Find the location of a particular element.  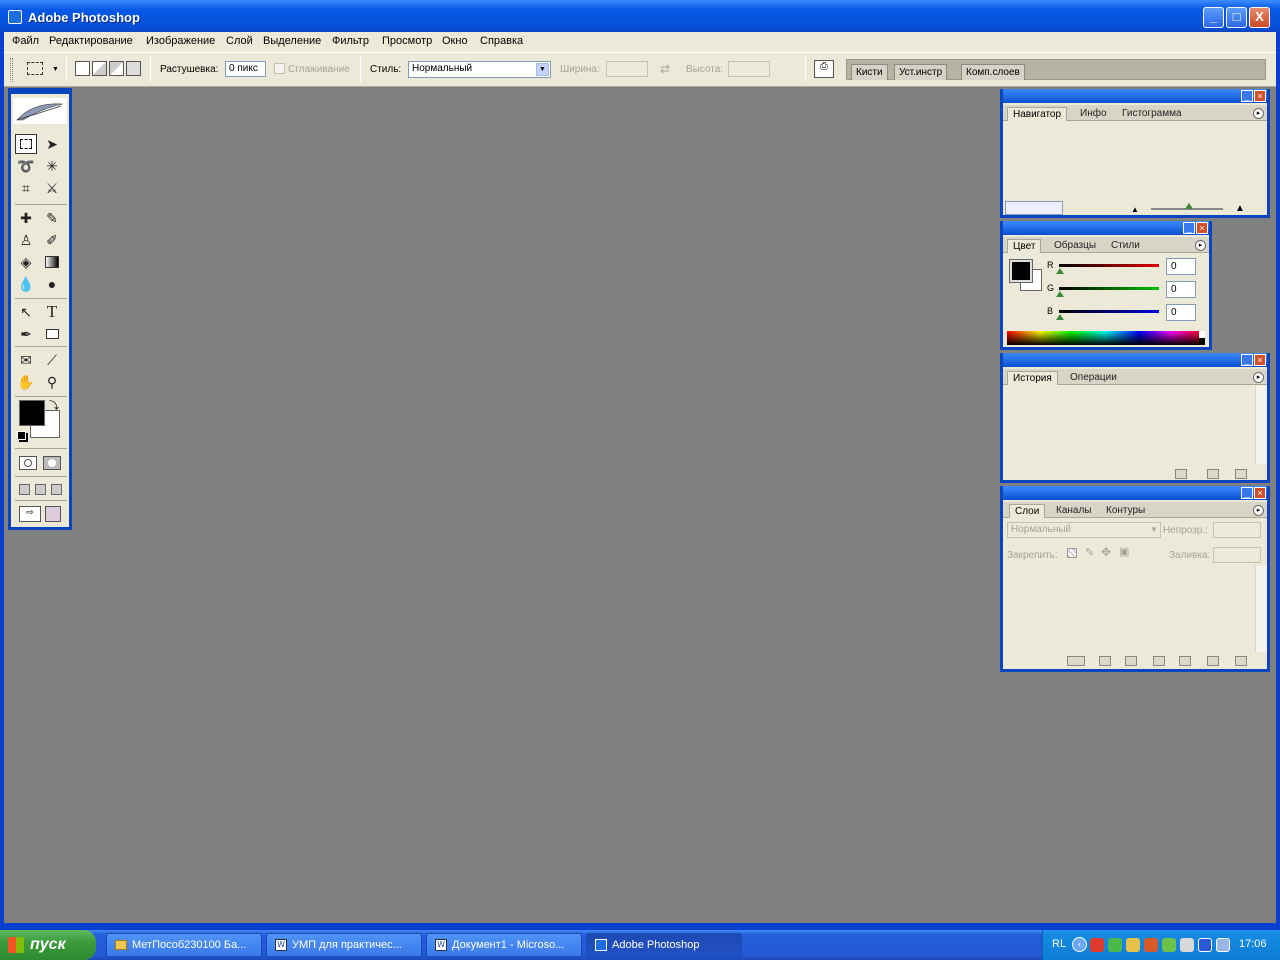

new-selection-icon is located at coordinates (82, 68).